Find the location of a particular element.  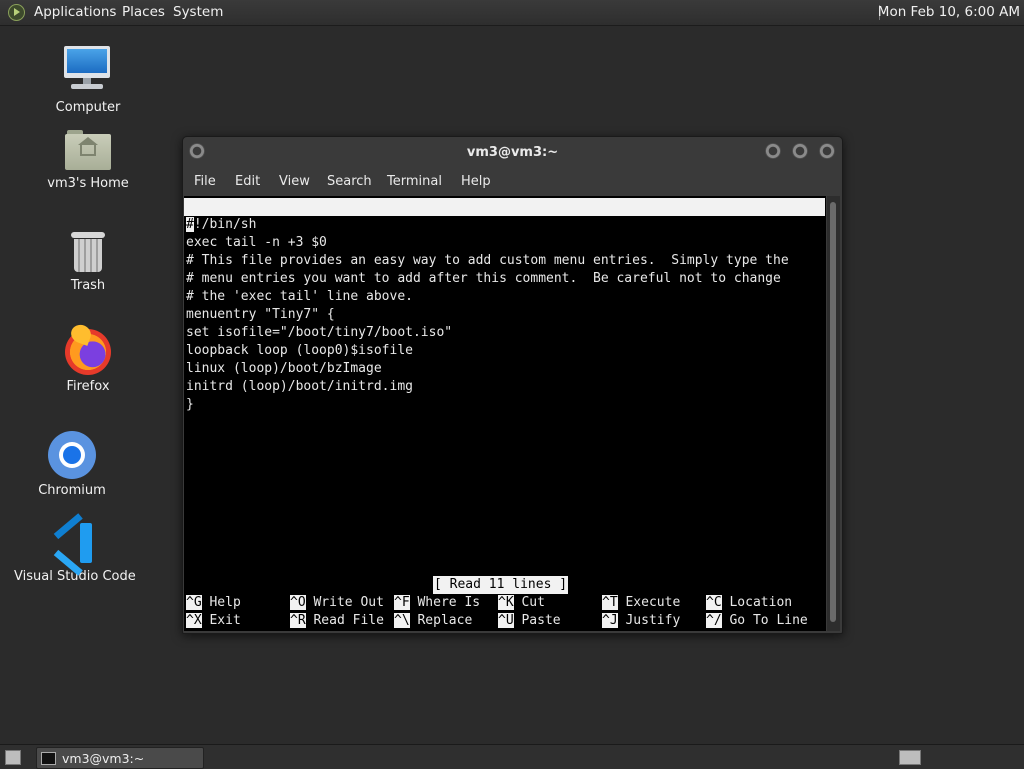

nano-title-bar: GNU nano 8.3 /etc/grub.d/40_custom is located at coordinates (504, 224).